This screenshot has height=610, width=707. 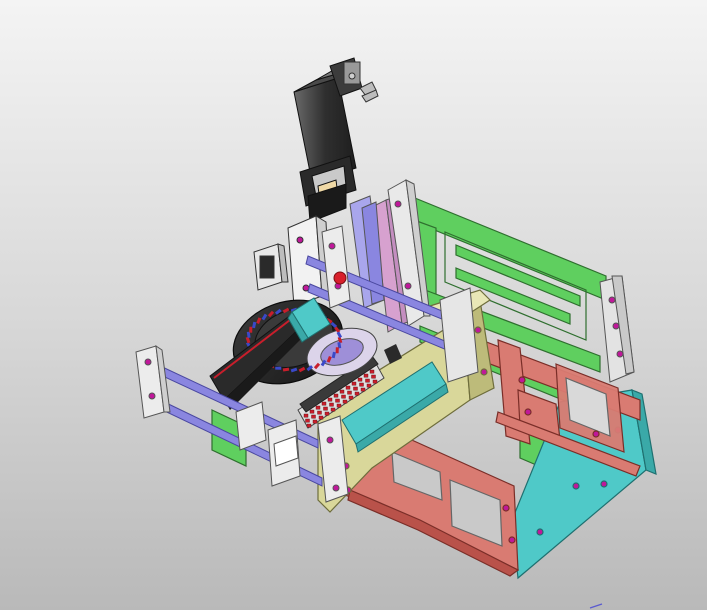 What do you see at coordinates (596, 606) in the screenshot?
I see `axis-triad` at bounding box center [596, 606].